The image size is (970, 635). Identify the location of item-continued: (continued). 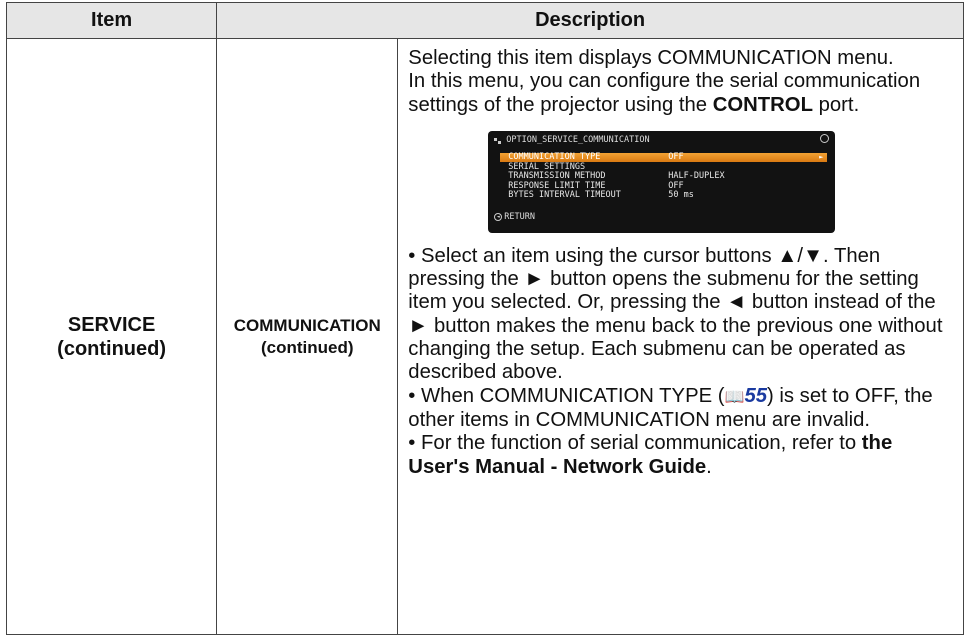
(112, 348).